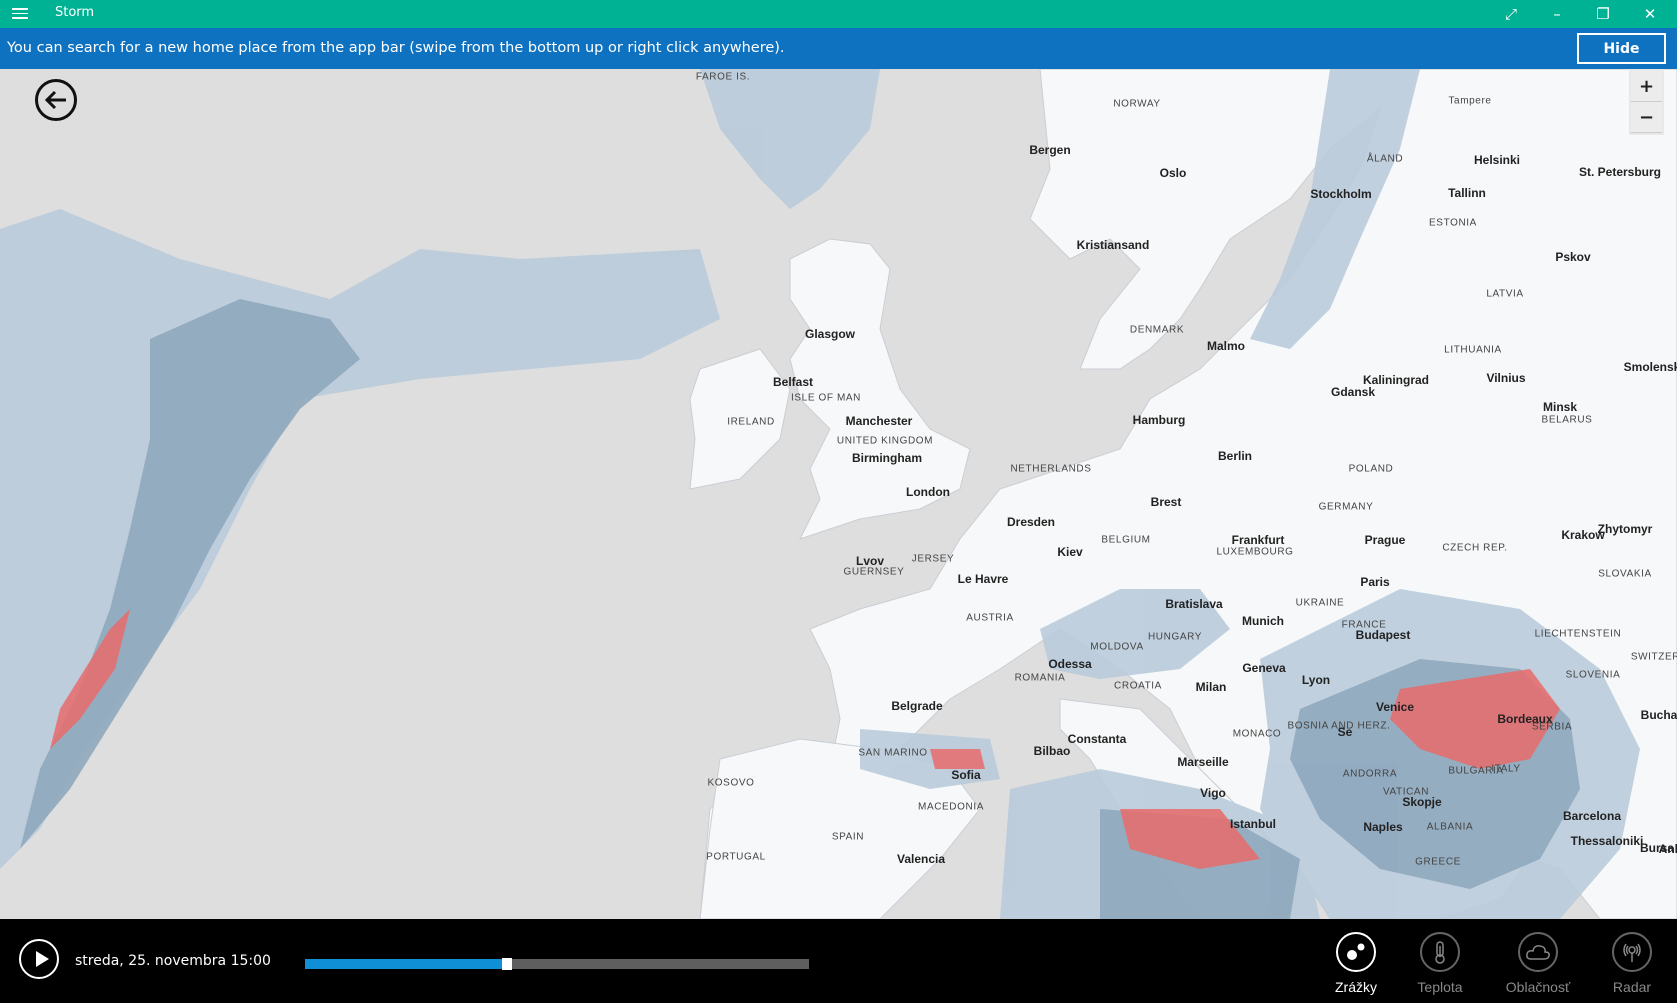 This screenshot has width=1677, height=1003. I want to click on zoom-out-button: −, so click(1646, 117).